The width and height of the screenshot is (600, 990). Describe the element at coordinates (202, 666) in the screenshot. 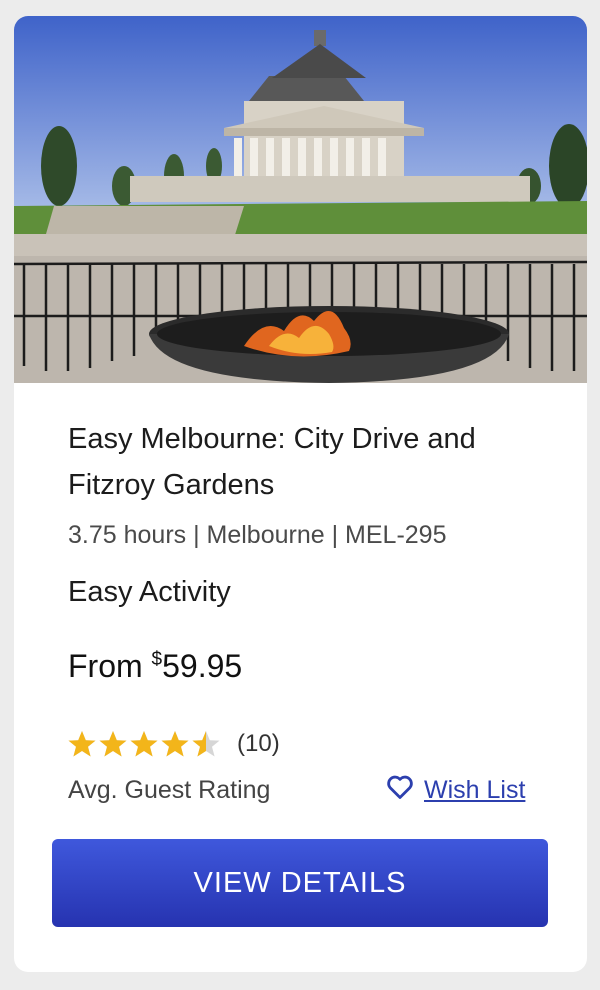

I see `price-amount: 59.95` at that location.